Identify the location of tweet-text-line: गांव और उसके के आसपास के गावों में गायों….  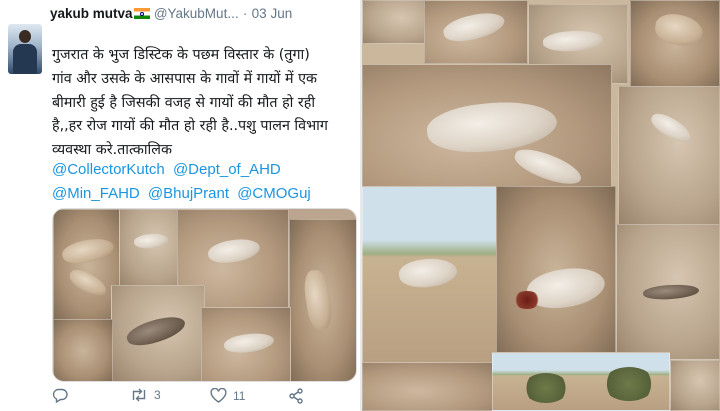
(184, 78).